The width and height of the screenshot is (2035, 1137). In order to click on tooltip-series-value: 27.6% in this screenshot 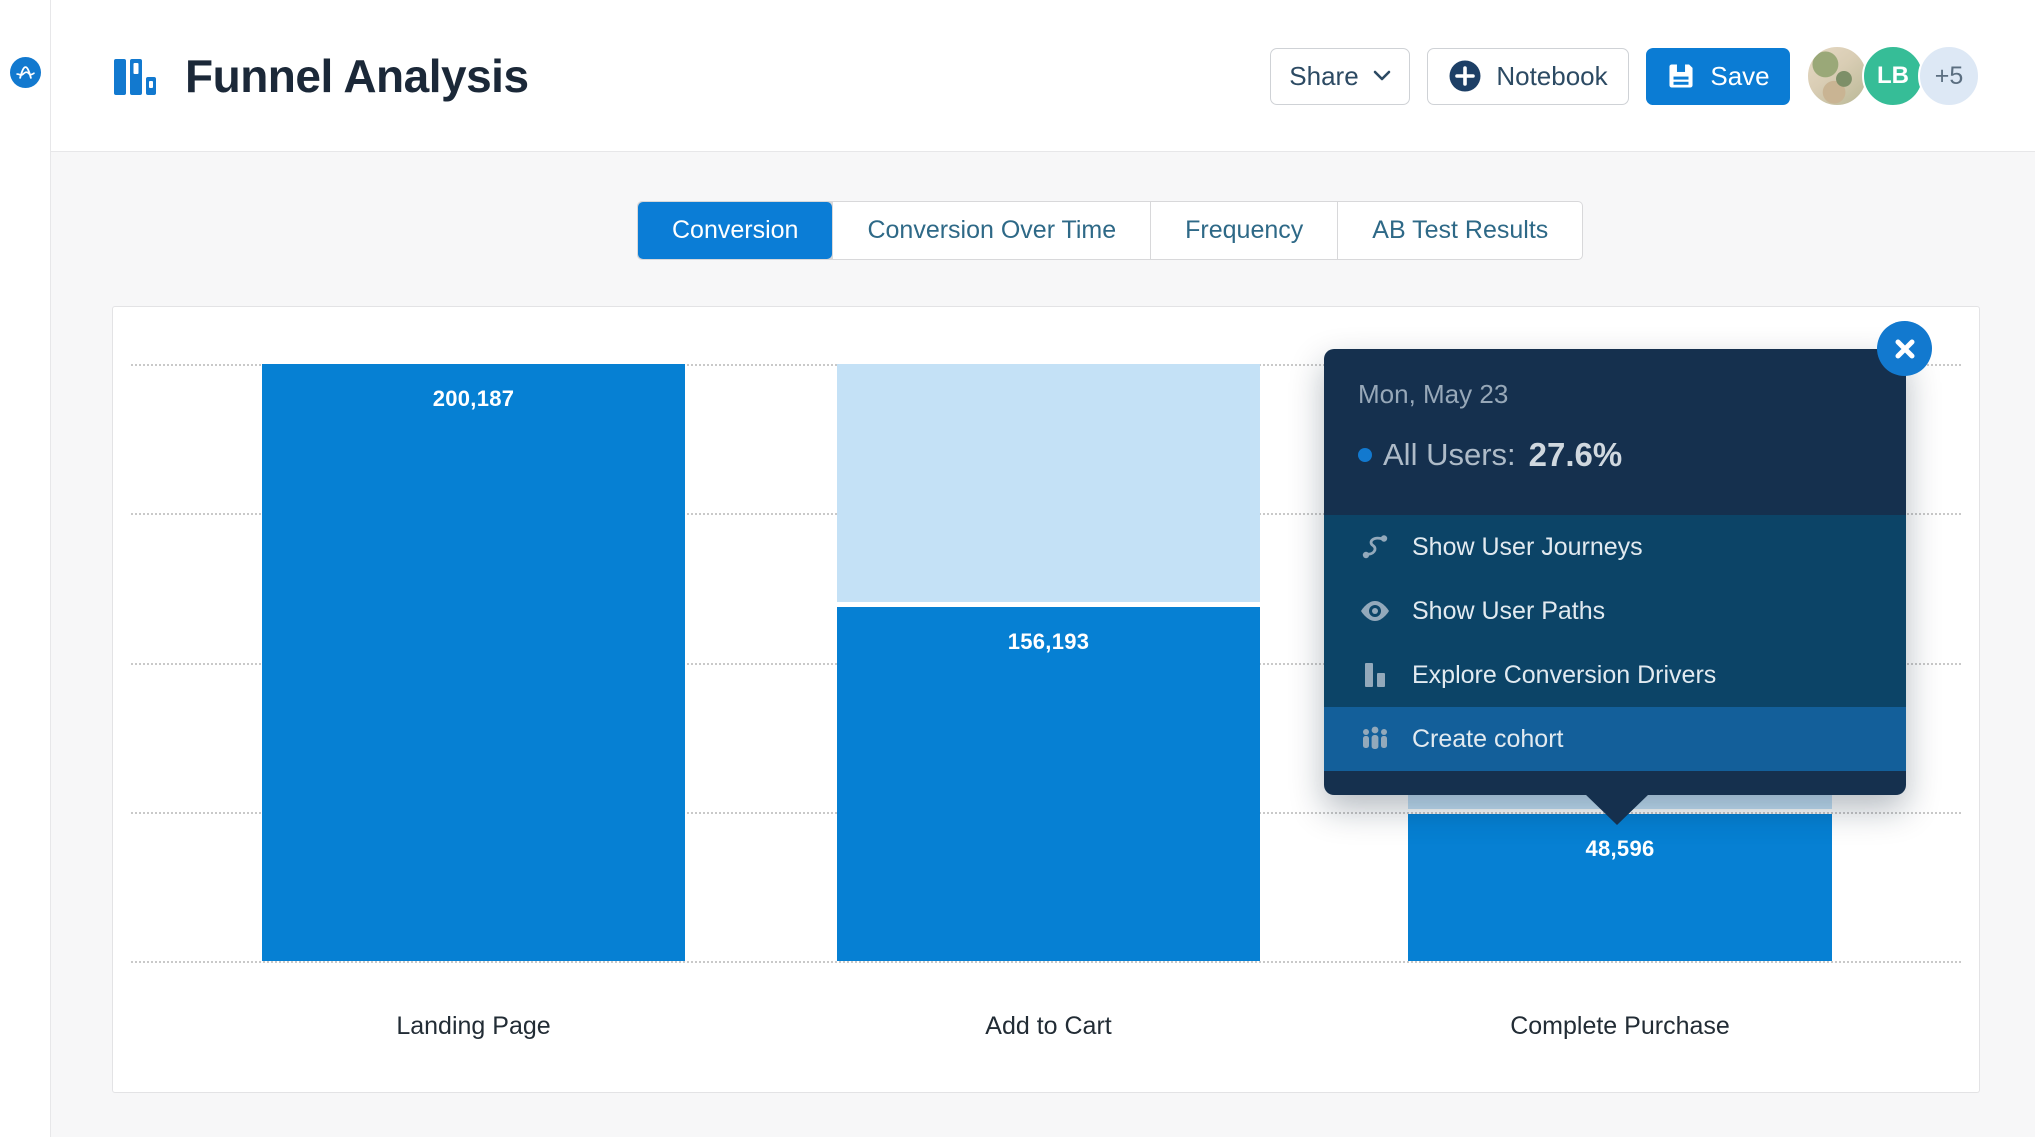, I will do `click(1575, 454)`.